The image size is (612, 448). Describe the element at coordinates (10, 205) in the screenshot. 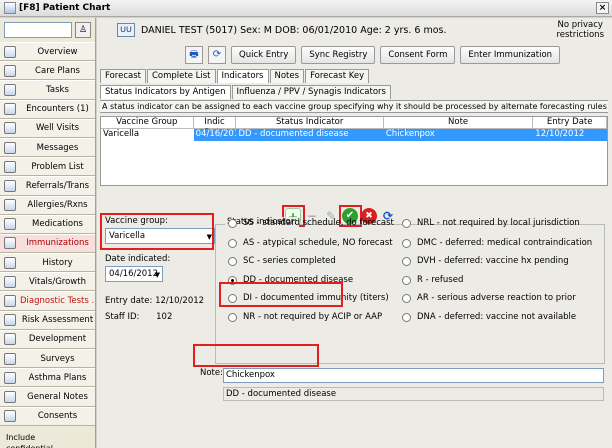

I see `allergies-icon` at that location.